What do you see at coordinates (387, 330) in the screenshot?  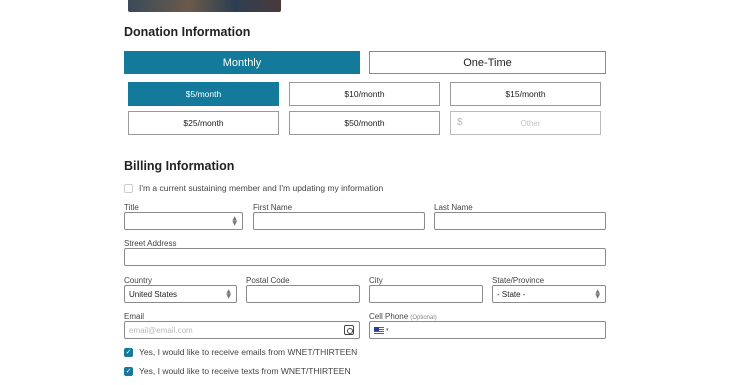 I see `chevron-down-icon: ▾` at bounding box center [387, 330].